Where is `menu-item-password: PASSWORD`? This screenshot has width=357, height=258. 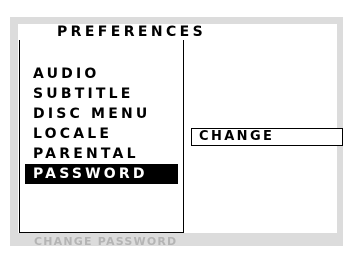 menu-item-password: PASSWORD is located at coordinates (101, 174).